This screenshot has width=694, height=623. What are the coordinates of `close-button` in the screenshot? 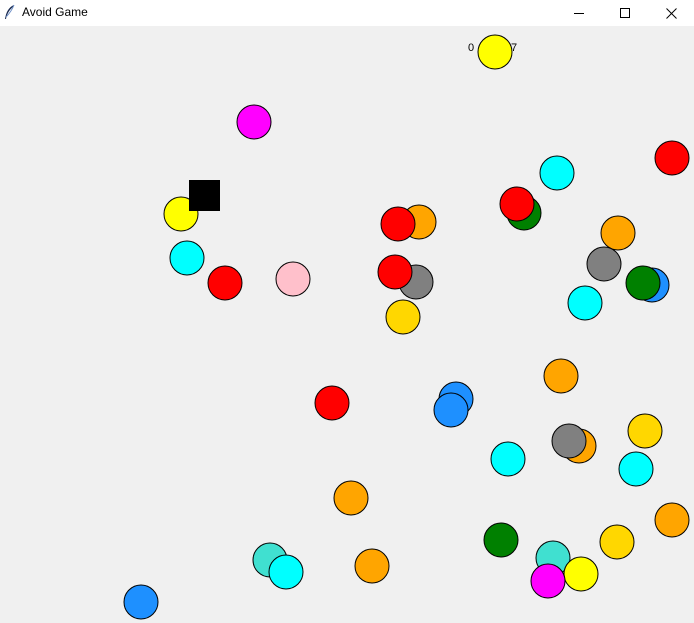 It's located at (671, 13).